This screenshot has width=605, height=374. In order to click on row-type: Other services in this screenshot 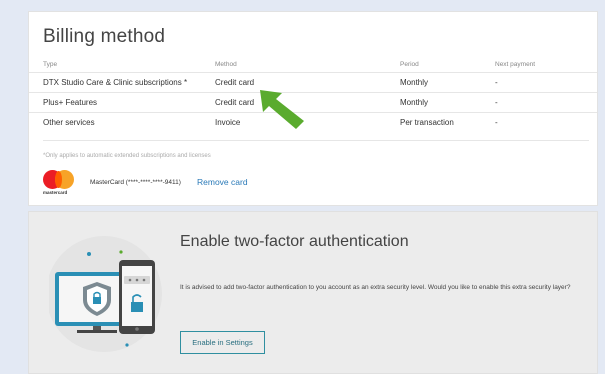, I will do `click(69, 122)`.